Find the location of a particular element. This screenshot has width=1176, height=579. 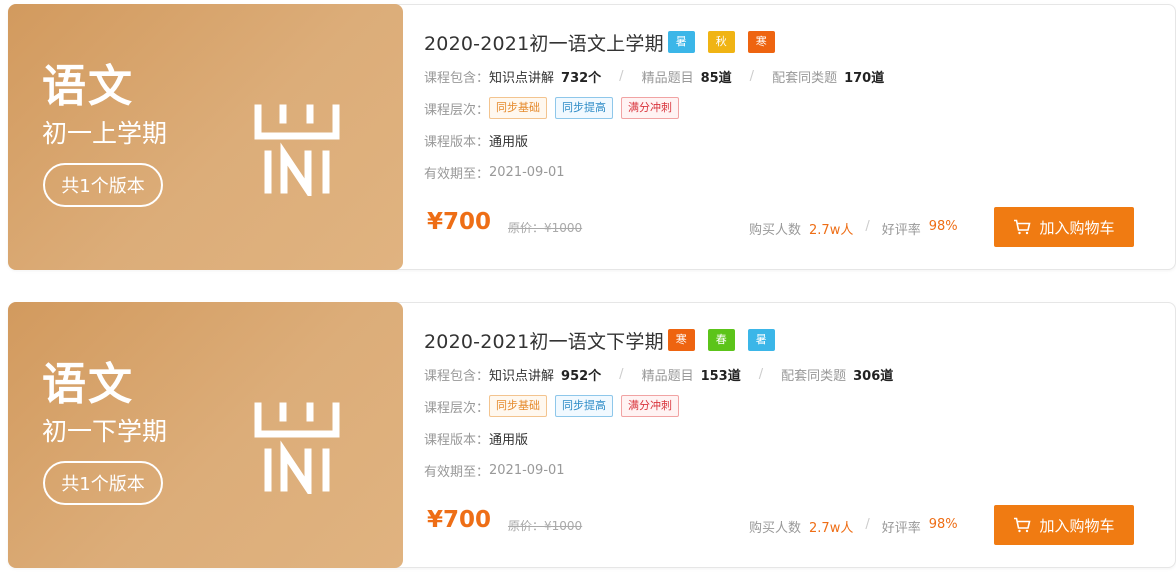

course-contents-row: 课程包含： 知识点讲解 732个 / 精品题目 85道 / 配套同类题 170道 is located at coordinates (654, 76).